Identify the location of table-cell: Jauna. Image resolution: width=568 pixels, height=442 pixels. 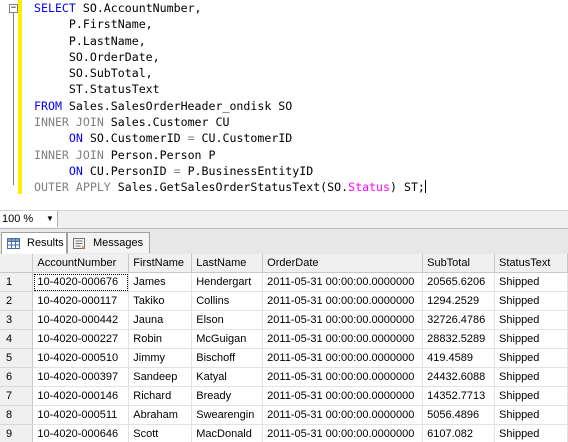
(160, 320).